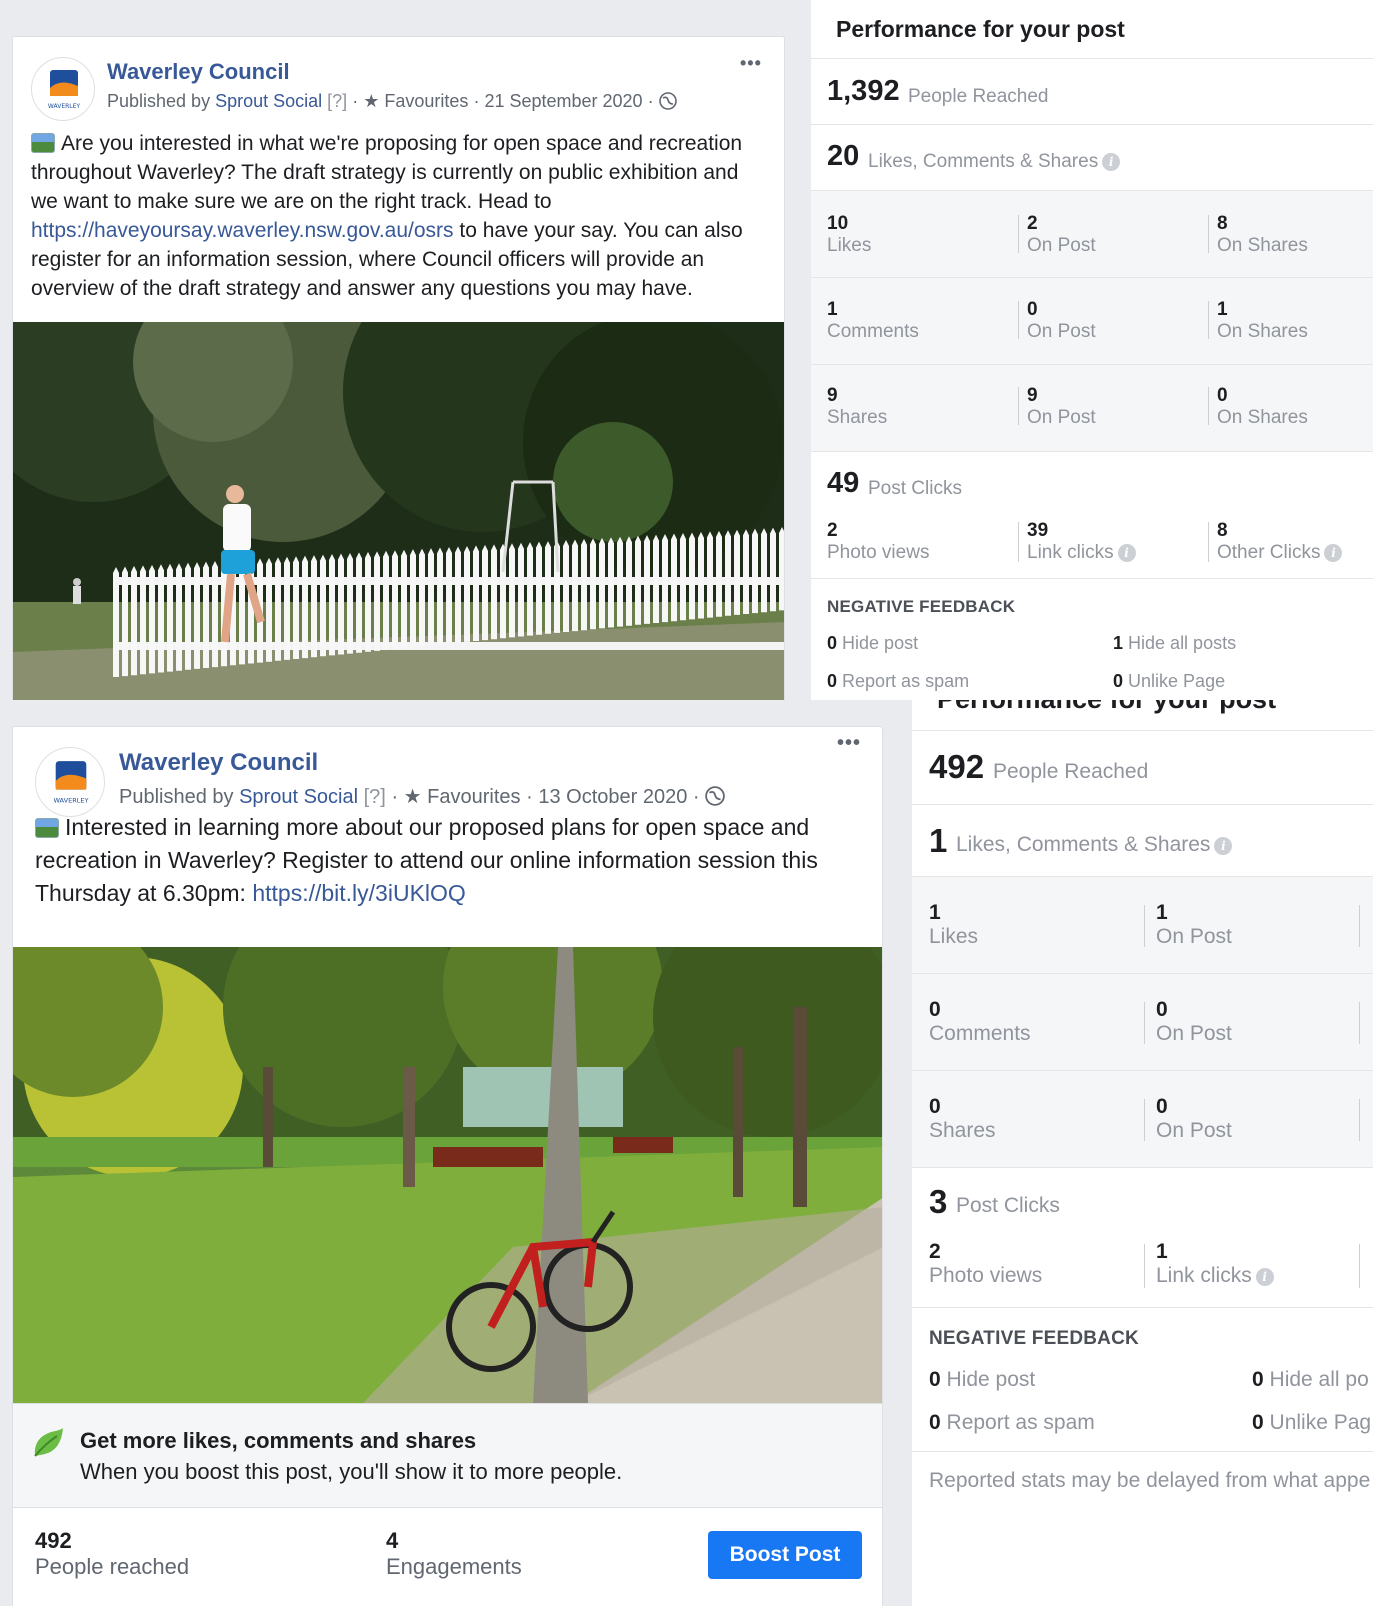 The image size is (1373, 1606). What do you see at coordinates (612, 797) in the screenshot?
I see `post-date: 13 October 2020` at bounding box center [612, 797].